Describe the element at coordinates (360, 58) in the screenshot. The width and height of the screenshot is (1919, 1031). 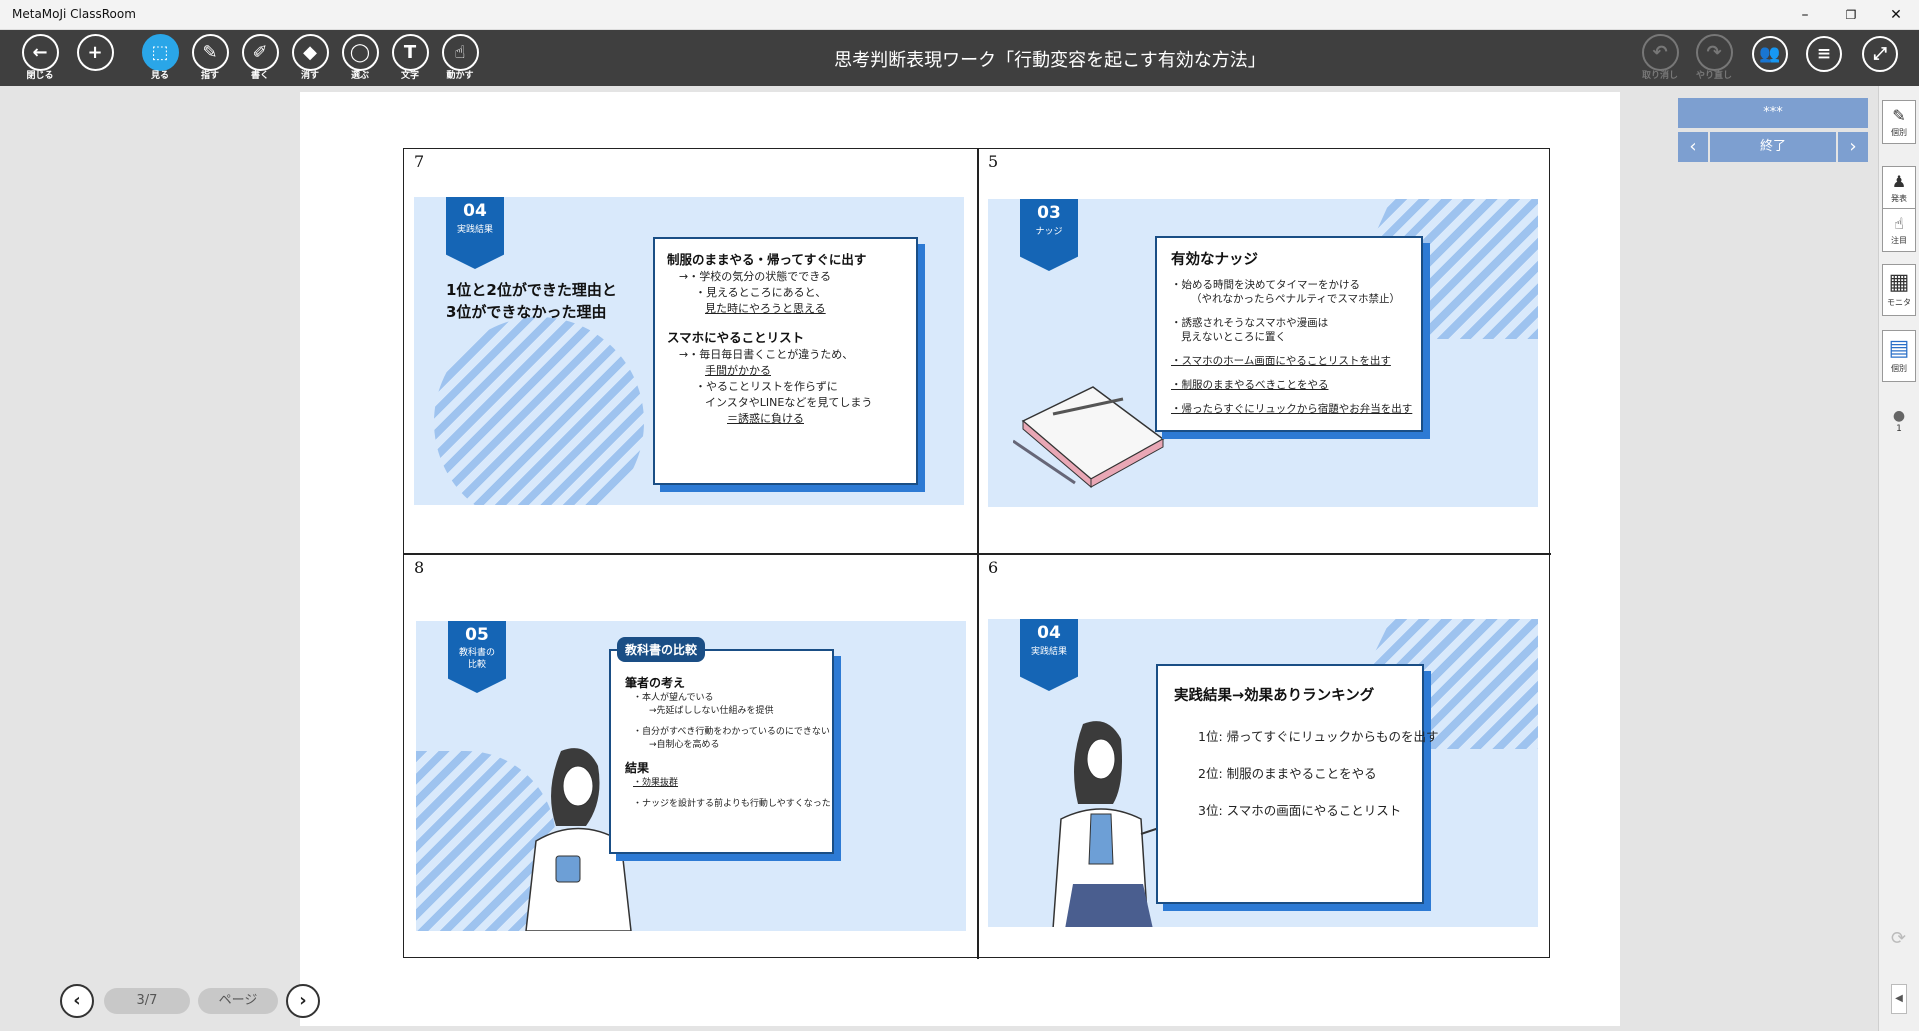
I see `select-tool-button: ◯ 選ぶ` at that location.